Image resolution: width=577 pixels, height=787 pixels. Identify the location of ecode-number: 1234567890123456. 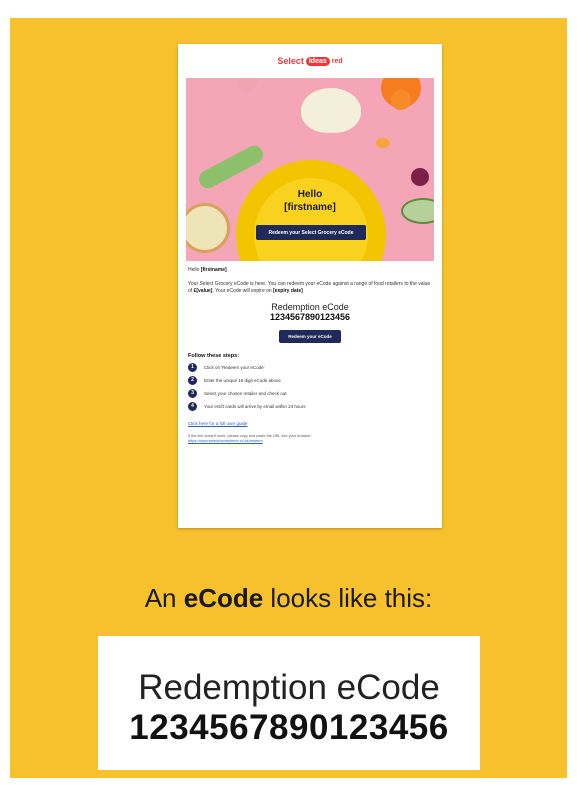
(310, 316).